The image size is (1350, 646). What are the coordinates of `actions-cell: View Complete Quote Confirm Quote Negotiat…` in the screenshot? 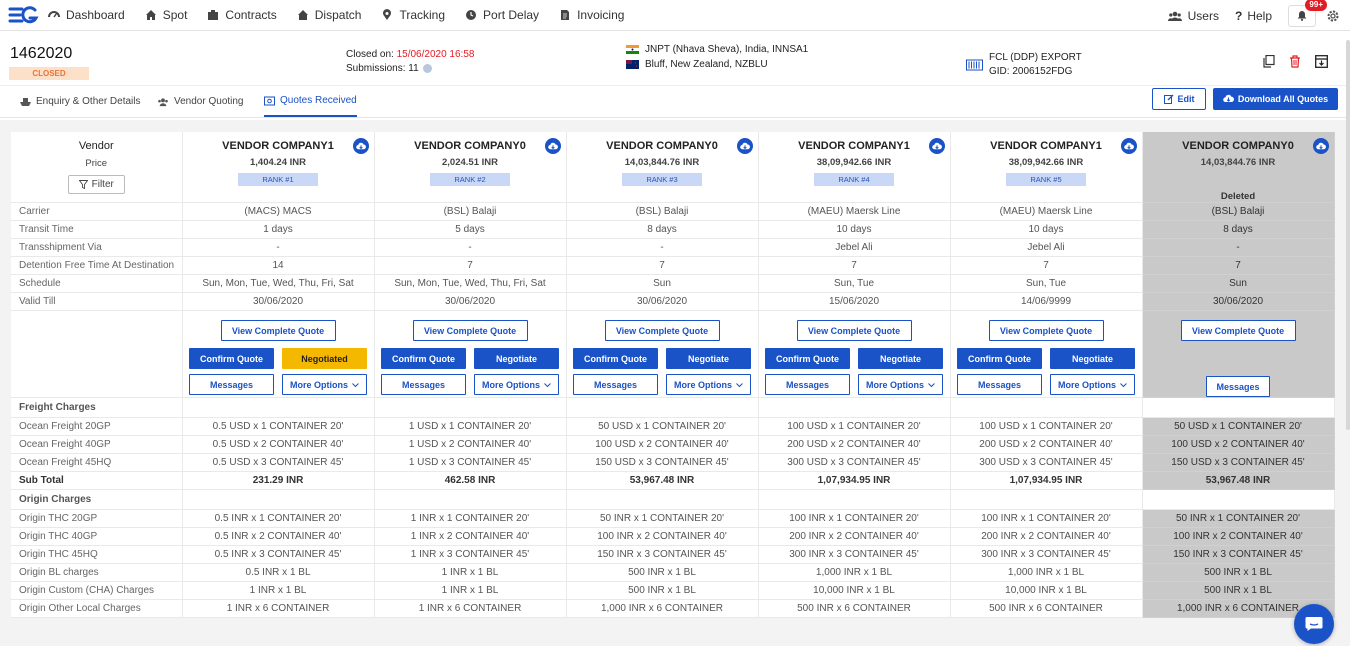 It's located at (1046, 354).